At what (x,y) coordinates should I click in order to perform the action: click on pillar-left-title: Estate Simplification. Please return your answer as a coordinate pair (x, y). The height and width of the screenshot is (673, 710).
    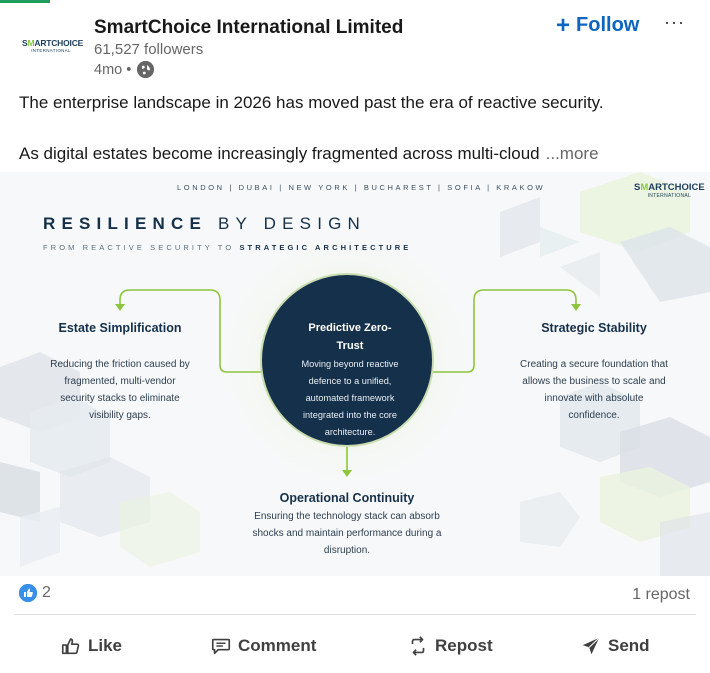
    Looking at the image, I should click on (120, 328).